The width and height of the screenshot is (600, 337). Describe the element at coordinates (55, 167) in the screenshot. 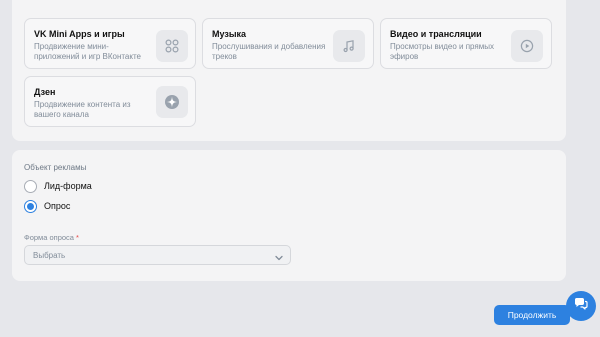

I see `ad-object-label: Объект рекламы` at that location.